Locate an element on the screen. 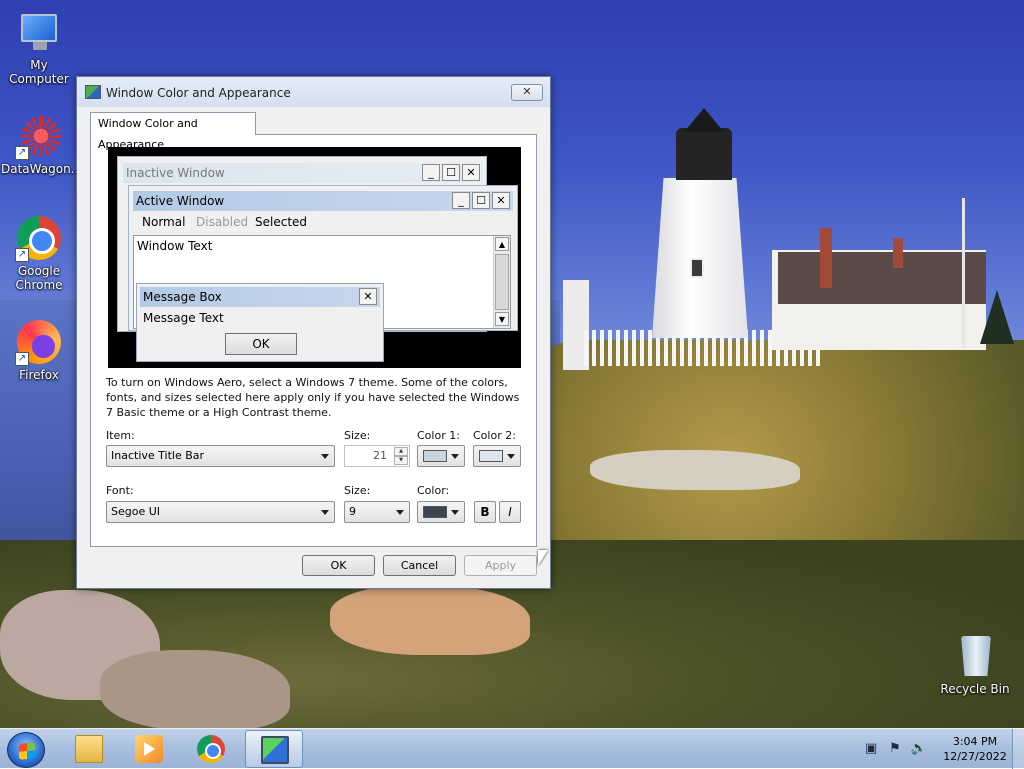 The width and height of the screenshot is (1024, 769). desktop-icon-firefox: ↗ Firefox is located at coordinates (39, 350).